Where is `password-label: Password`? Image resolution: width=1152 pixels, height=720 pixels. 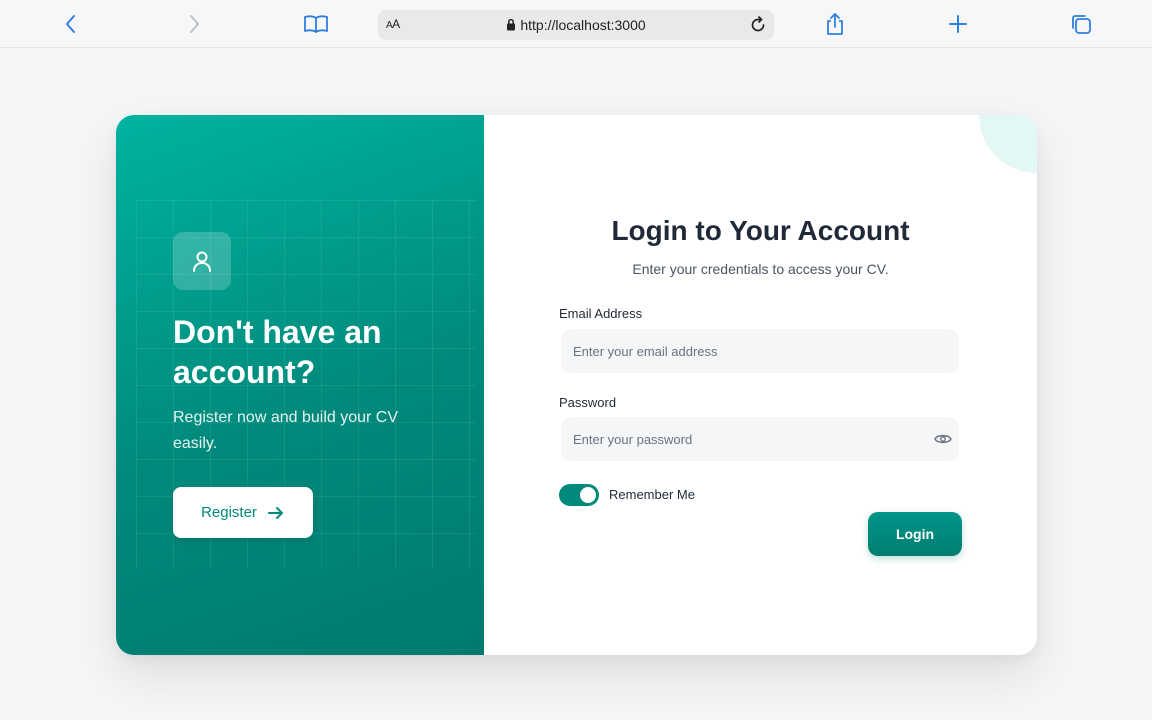 password-label: Password is located at coordinates (588, 402).